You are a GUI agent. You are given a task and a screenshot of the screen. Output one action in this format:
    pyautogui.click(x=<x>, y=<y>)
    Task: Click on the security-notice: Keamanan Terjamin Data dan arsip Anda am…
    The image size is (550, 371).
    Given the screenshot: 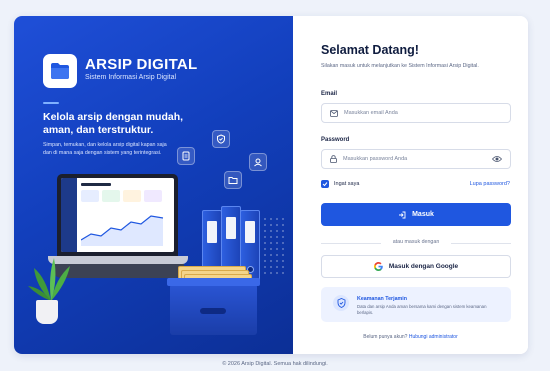 What is the action you would take?
    pyautogui.click(x=416, y=304)
    